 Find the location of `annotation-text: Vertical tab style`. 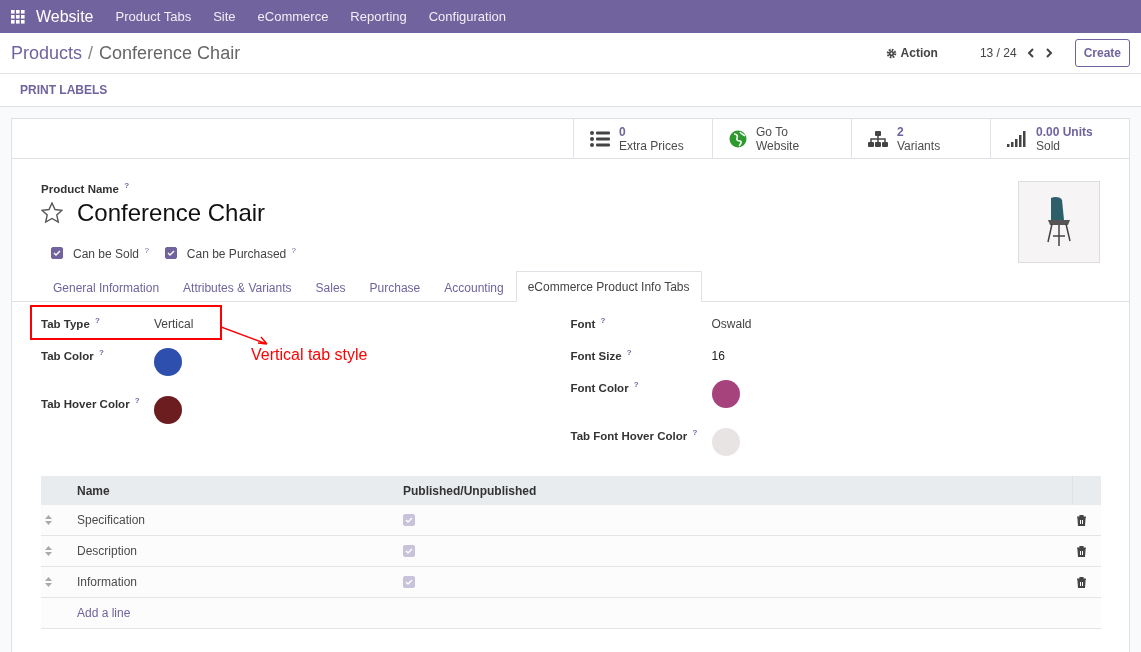

annotation-text: Vertical tab style is located at coordinates (309, 355).